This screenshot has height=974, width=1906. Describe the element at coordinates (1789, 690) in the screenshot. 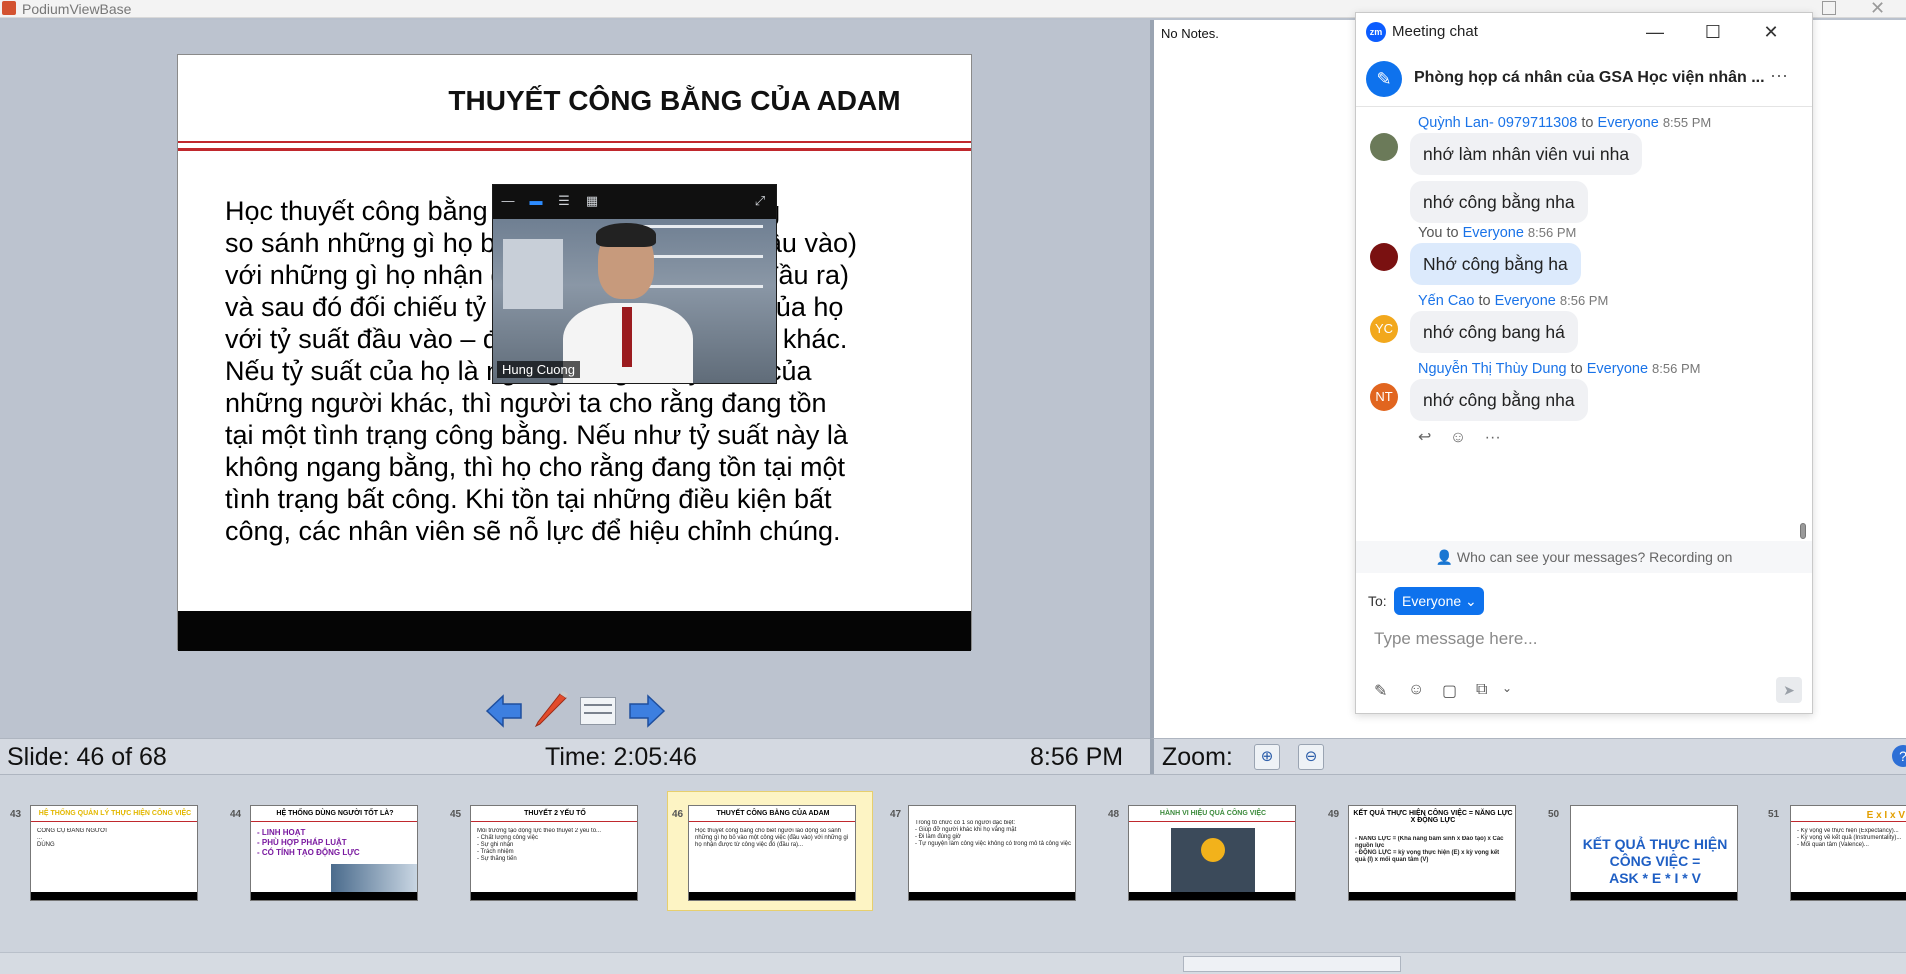

I see `send-icon: ➤` at that location.